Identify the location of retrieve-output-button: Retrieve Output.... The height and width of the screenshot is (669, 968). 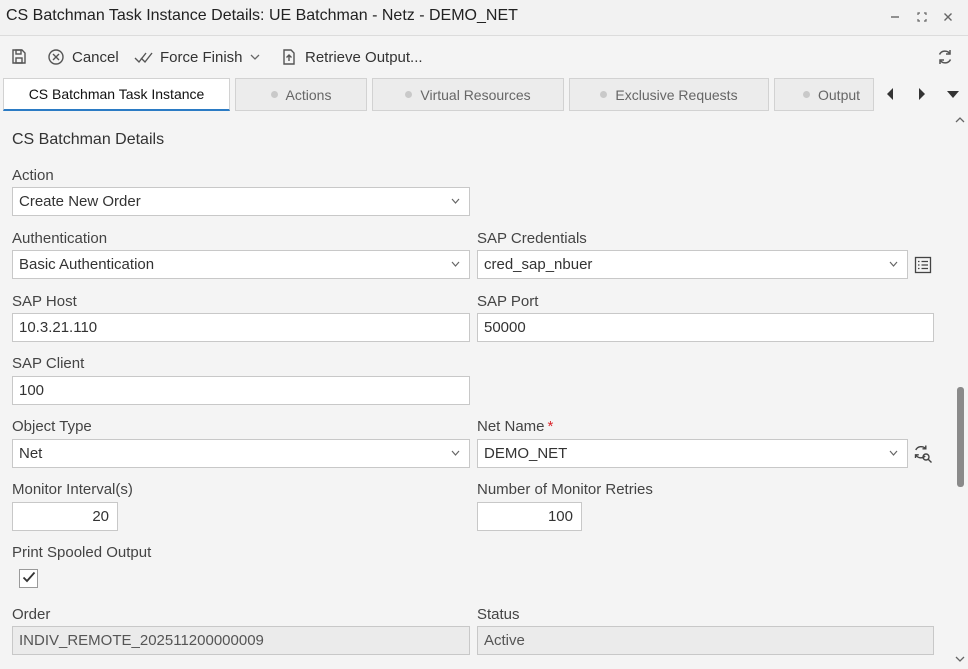
(351, 57).